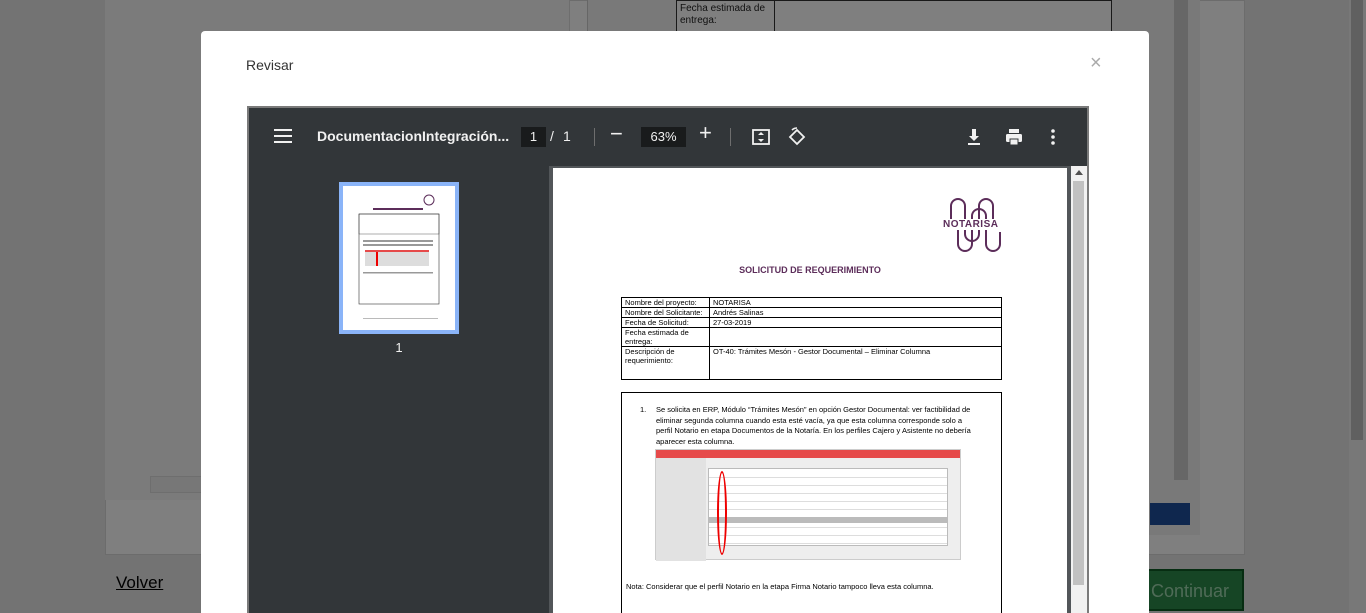 The width and height of the screenshot is (1366, 613). What do you see at coordinates (643, 409) in the screenshot?
I see `item-number: 1.` at bounding box center [643, 409].